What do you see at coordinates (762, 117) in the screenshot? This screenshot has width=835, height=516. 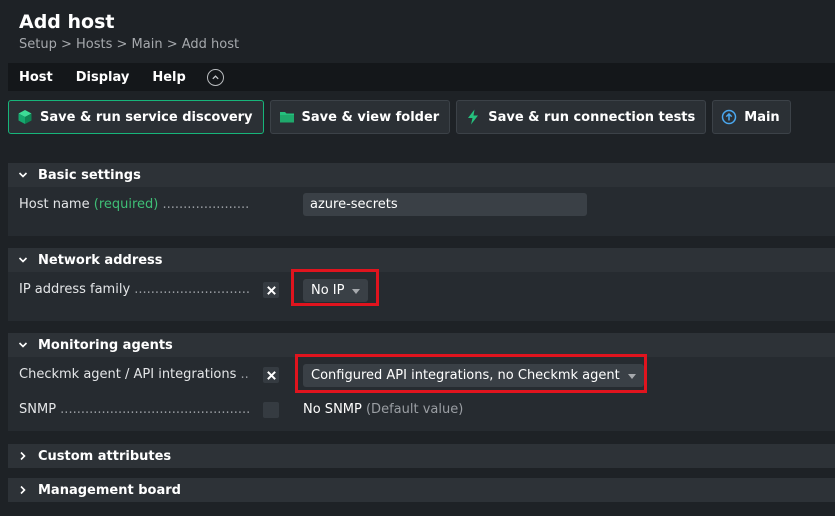 I see `main-label: Main` at bounding box center [762, 117].